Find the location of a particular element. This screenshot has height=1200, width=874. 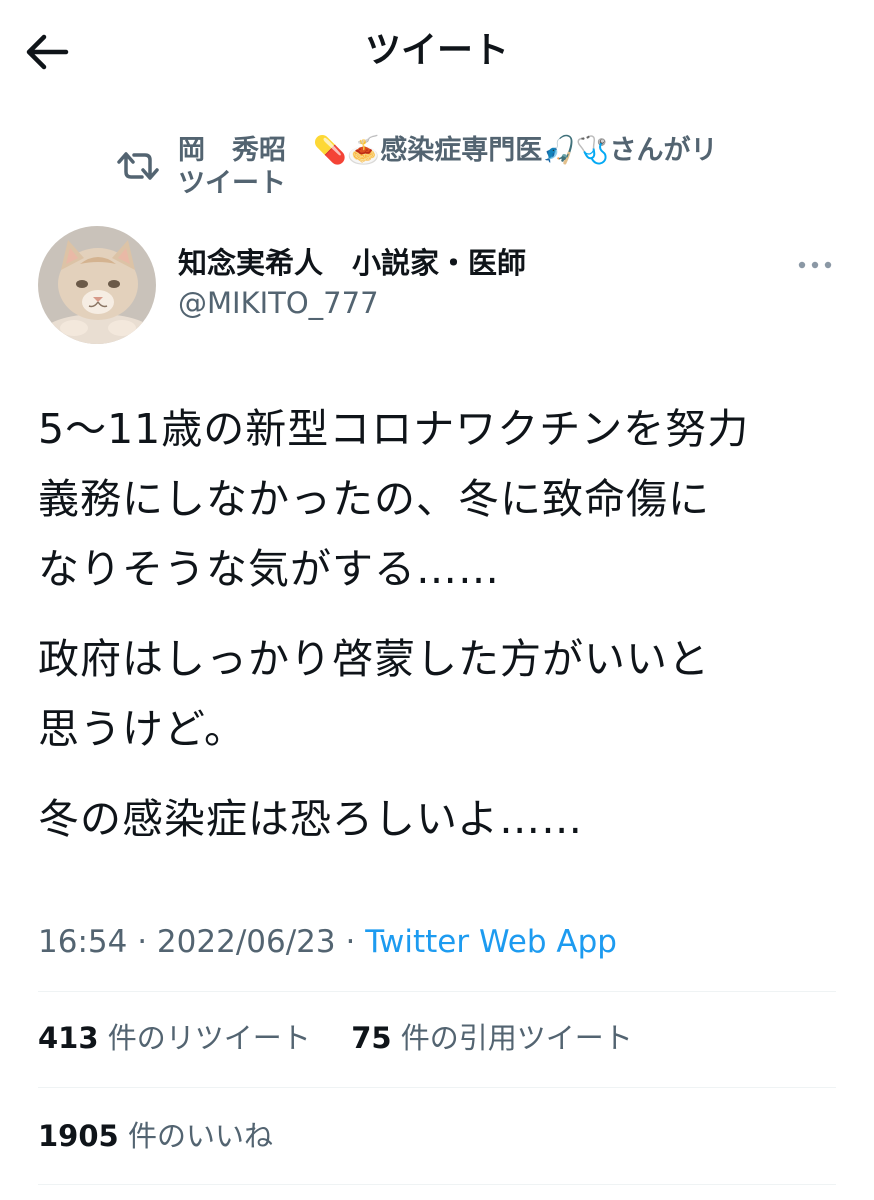

author-handle: @MIKITO_777 is located at coordinates (278, 303).